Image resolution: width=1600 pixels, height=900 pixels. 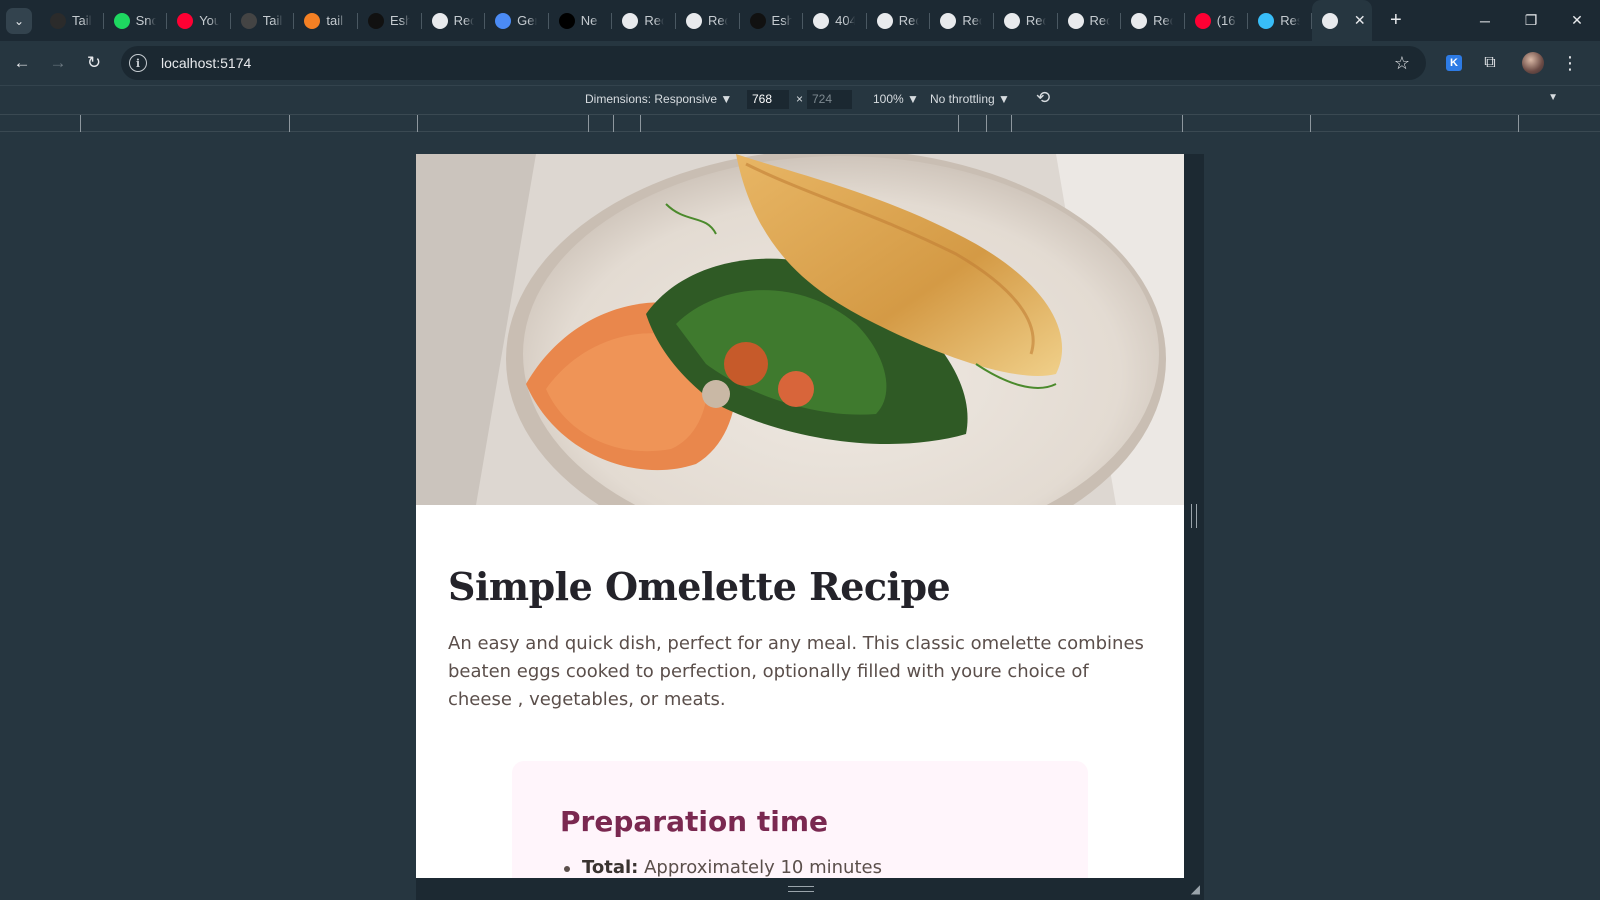 I want to click on spotify-icon, so click(x=121, y=20).